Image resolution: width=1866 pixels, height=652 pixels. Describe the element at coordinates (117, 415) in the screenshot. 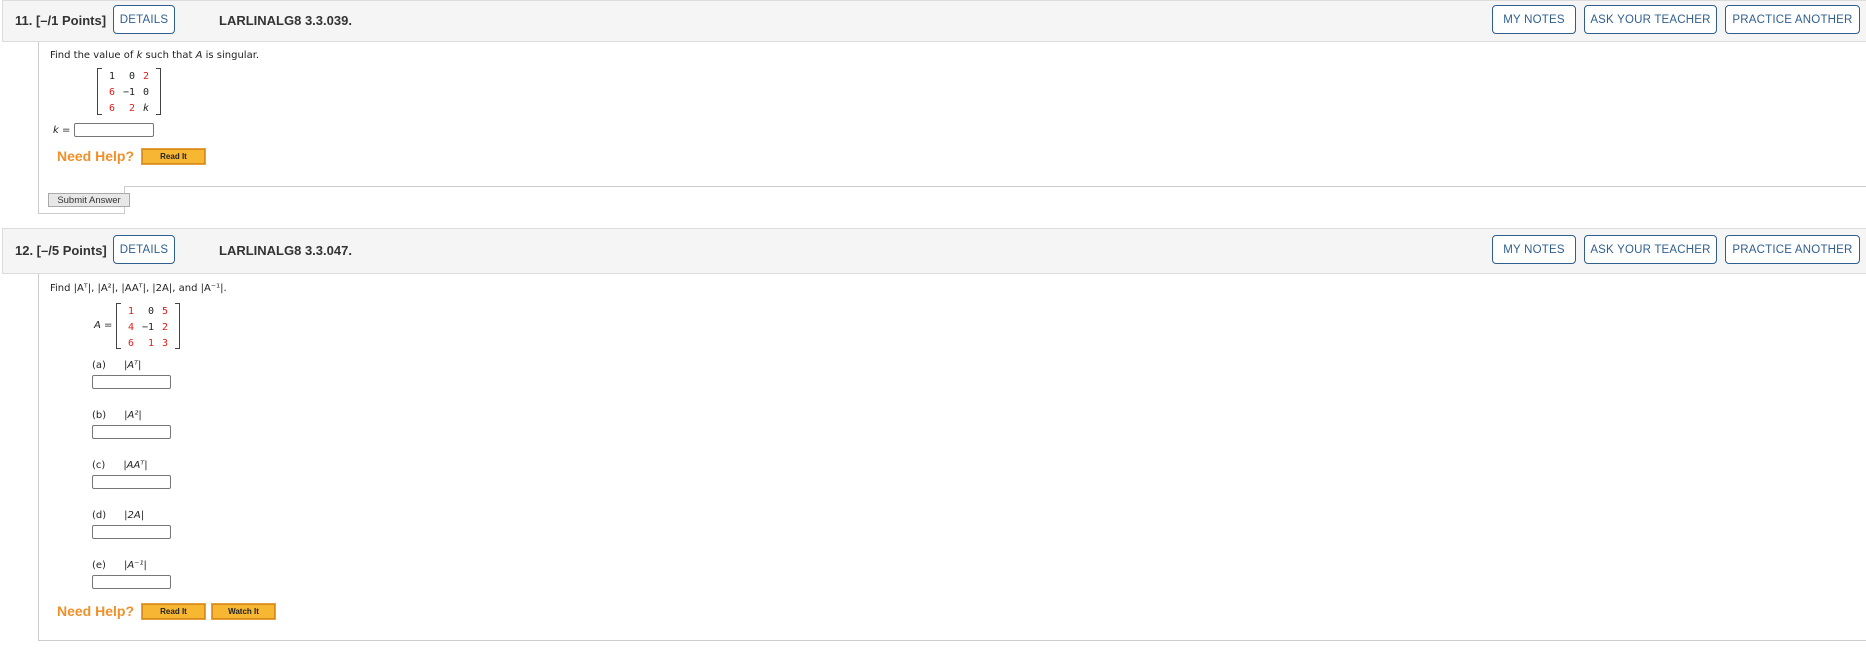

I see `part-label: (b) |A²|` at that location.